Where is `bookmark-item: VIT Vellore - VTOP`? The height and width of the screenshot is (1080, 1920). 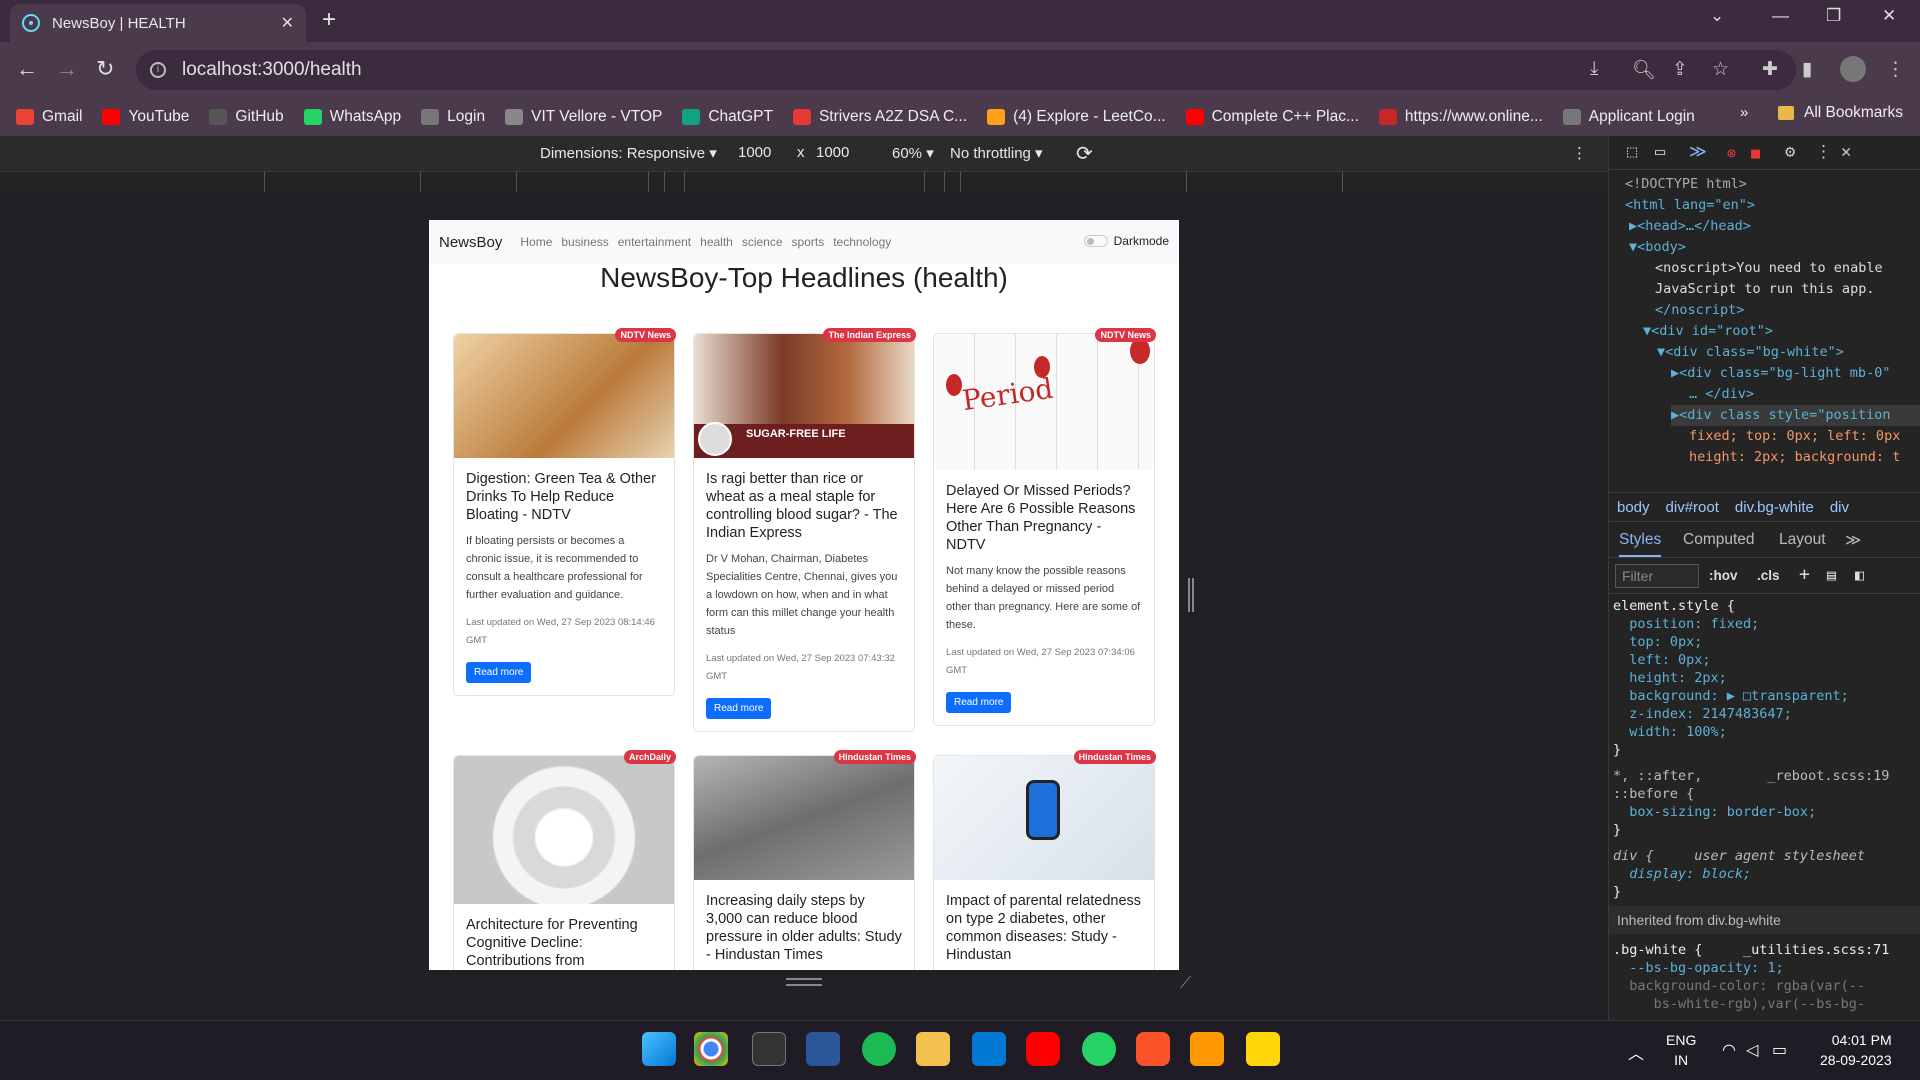
bookmark-item: VIT Vellore - VTOP is located at coordinates (583, 117).